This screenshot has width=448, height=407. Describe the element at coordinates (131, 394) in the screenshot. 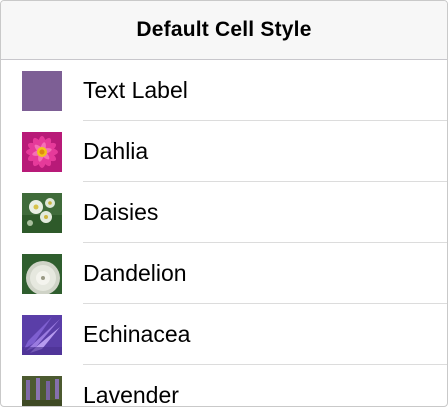

I see `cell-label: Lavender` at that location.